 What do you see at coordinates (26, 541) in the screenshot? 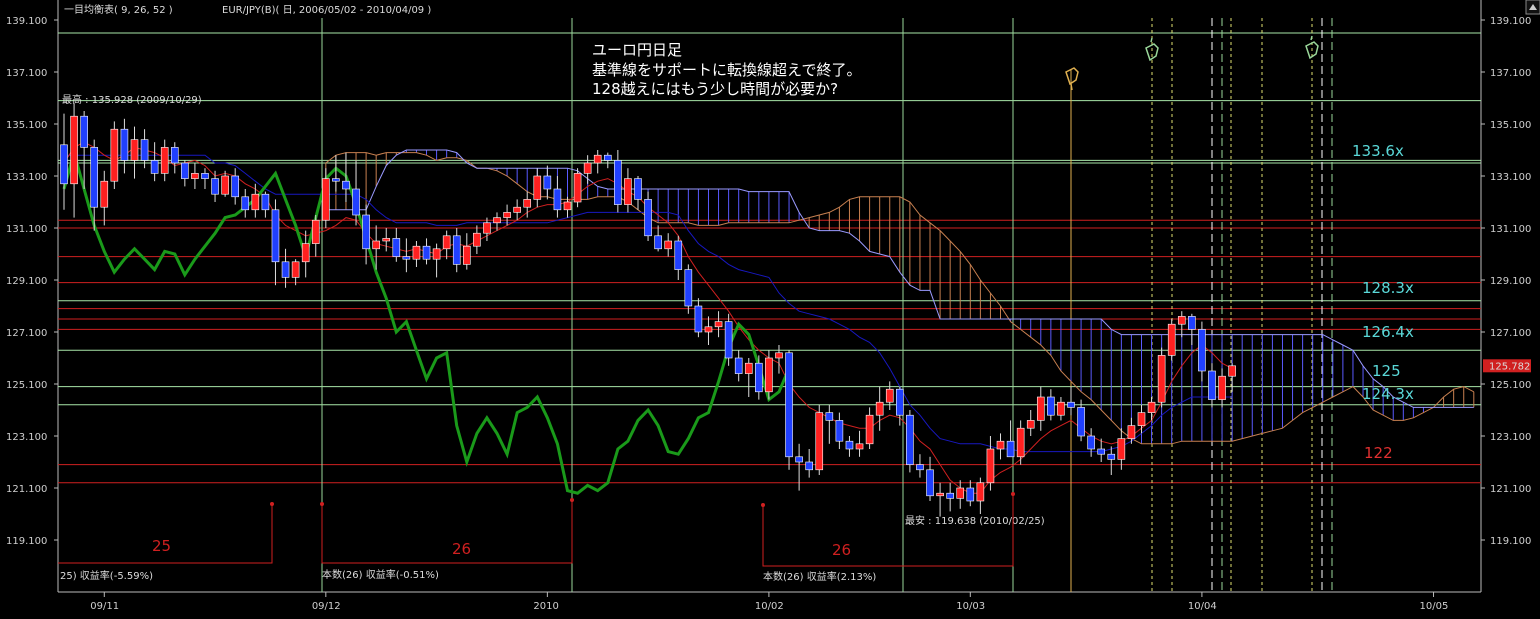
I see `y-tick-label-left: 119.100` at bounding box center [26, 541].